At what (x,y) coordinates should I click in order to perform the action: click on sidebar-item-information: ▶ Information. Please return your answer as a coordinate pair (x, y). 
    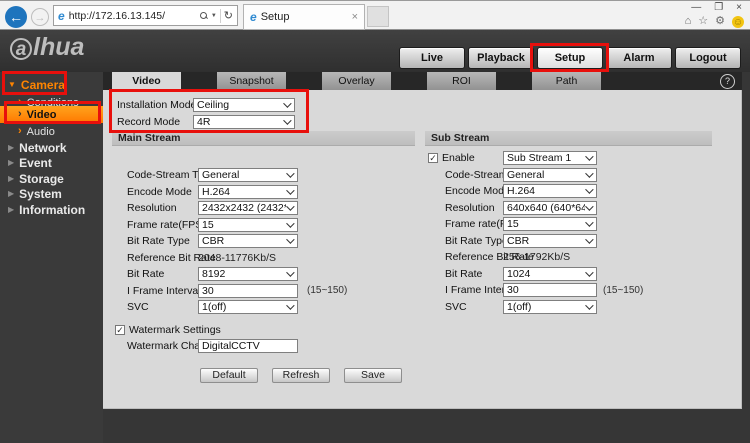
    Looking at the image, I should click on (51, 210).